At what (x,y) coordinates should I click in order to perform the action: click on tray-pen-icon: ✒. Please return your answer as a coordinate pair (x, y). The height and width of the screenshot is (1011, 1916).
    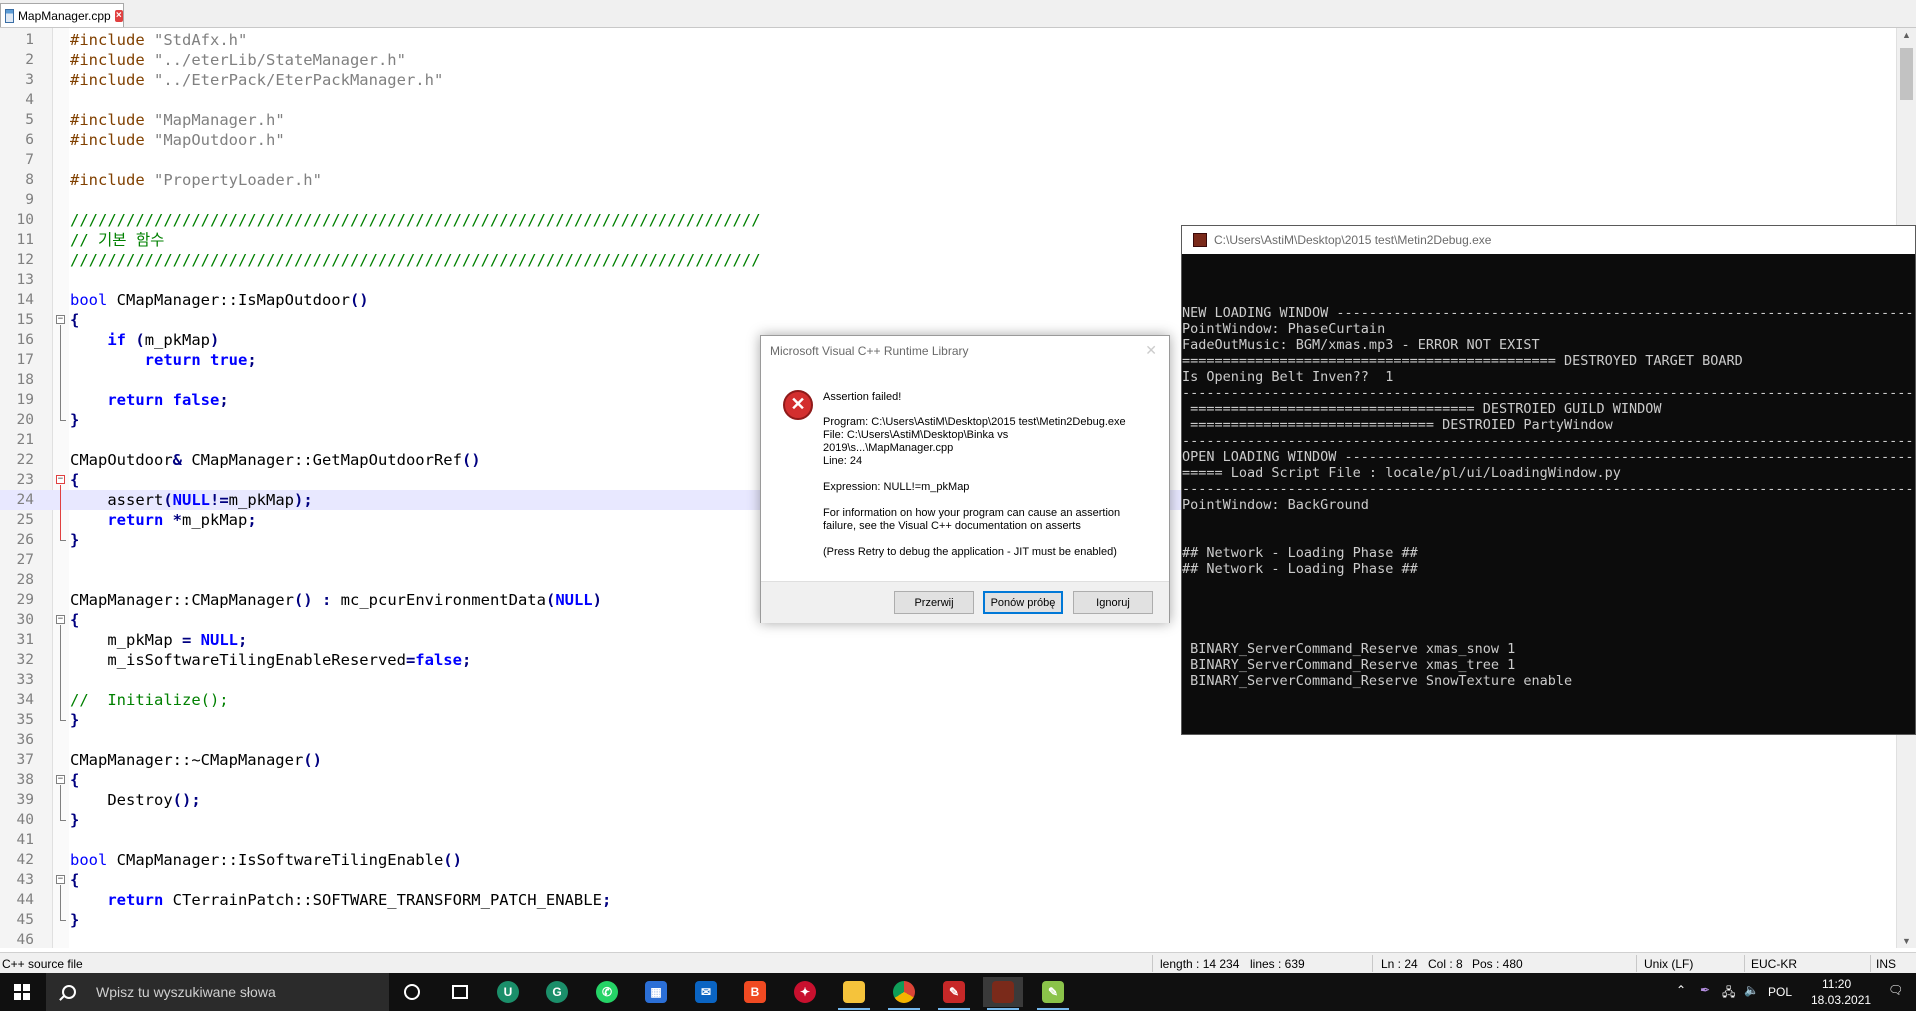
    Looking at the image, I should click on (1705, 990).